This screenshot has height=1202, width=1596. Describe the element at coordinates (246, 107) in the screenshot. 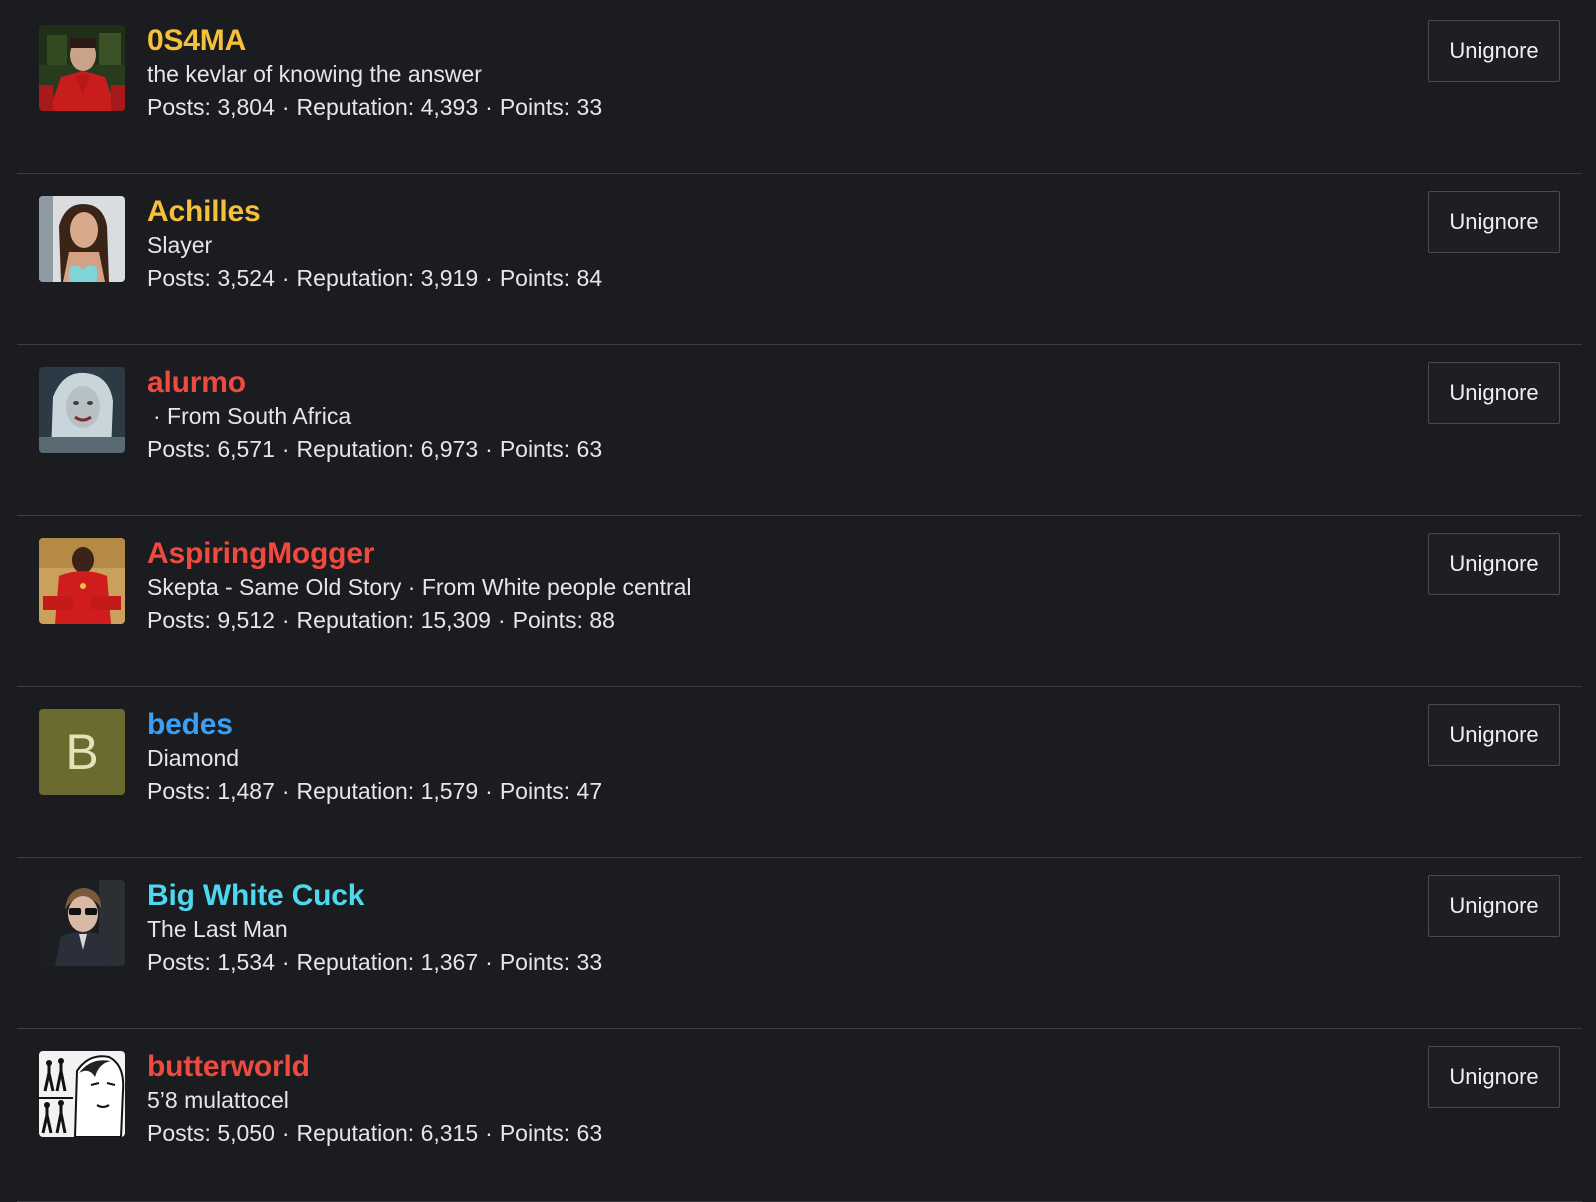

I see `posts-value: 3,804` at that location.